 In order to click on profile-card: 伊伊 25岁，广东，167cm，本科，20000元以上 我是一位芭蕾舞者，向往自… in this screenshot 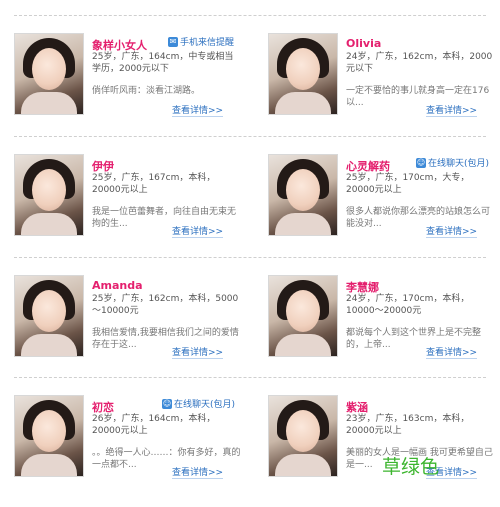, I will do `click(131, 210)`.